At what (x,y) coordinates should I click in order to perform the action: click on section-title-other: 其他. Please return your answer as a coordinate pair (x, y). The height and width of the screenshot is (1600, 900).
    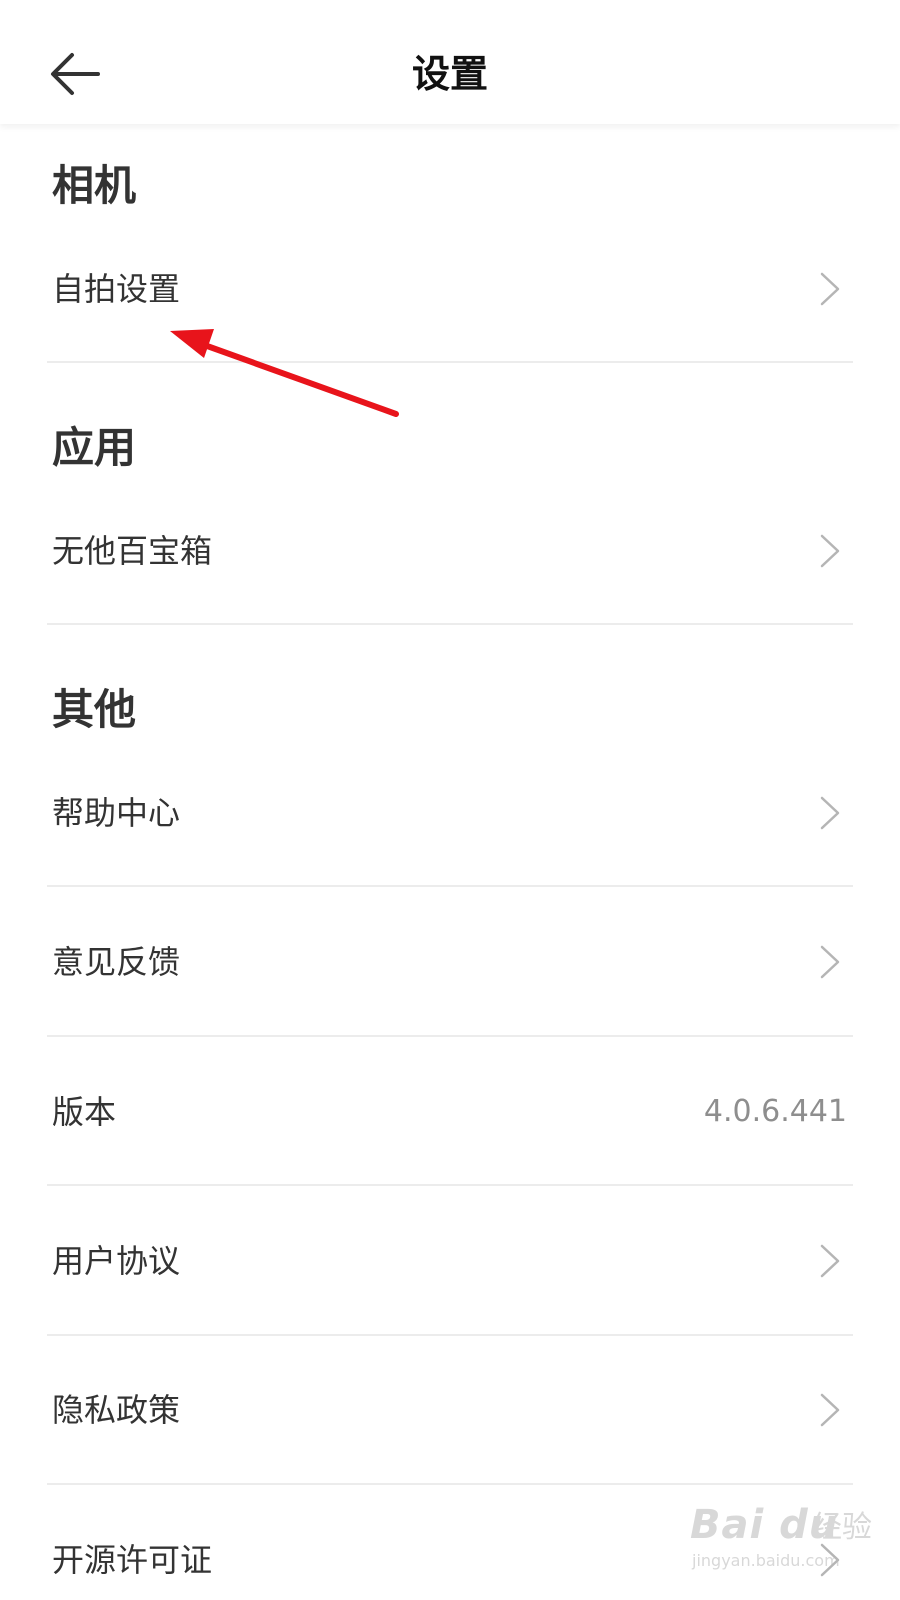
    Looking at the image, I should click on (94, 709).